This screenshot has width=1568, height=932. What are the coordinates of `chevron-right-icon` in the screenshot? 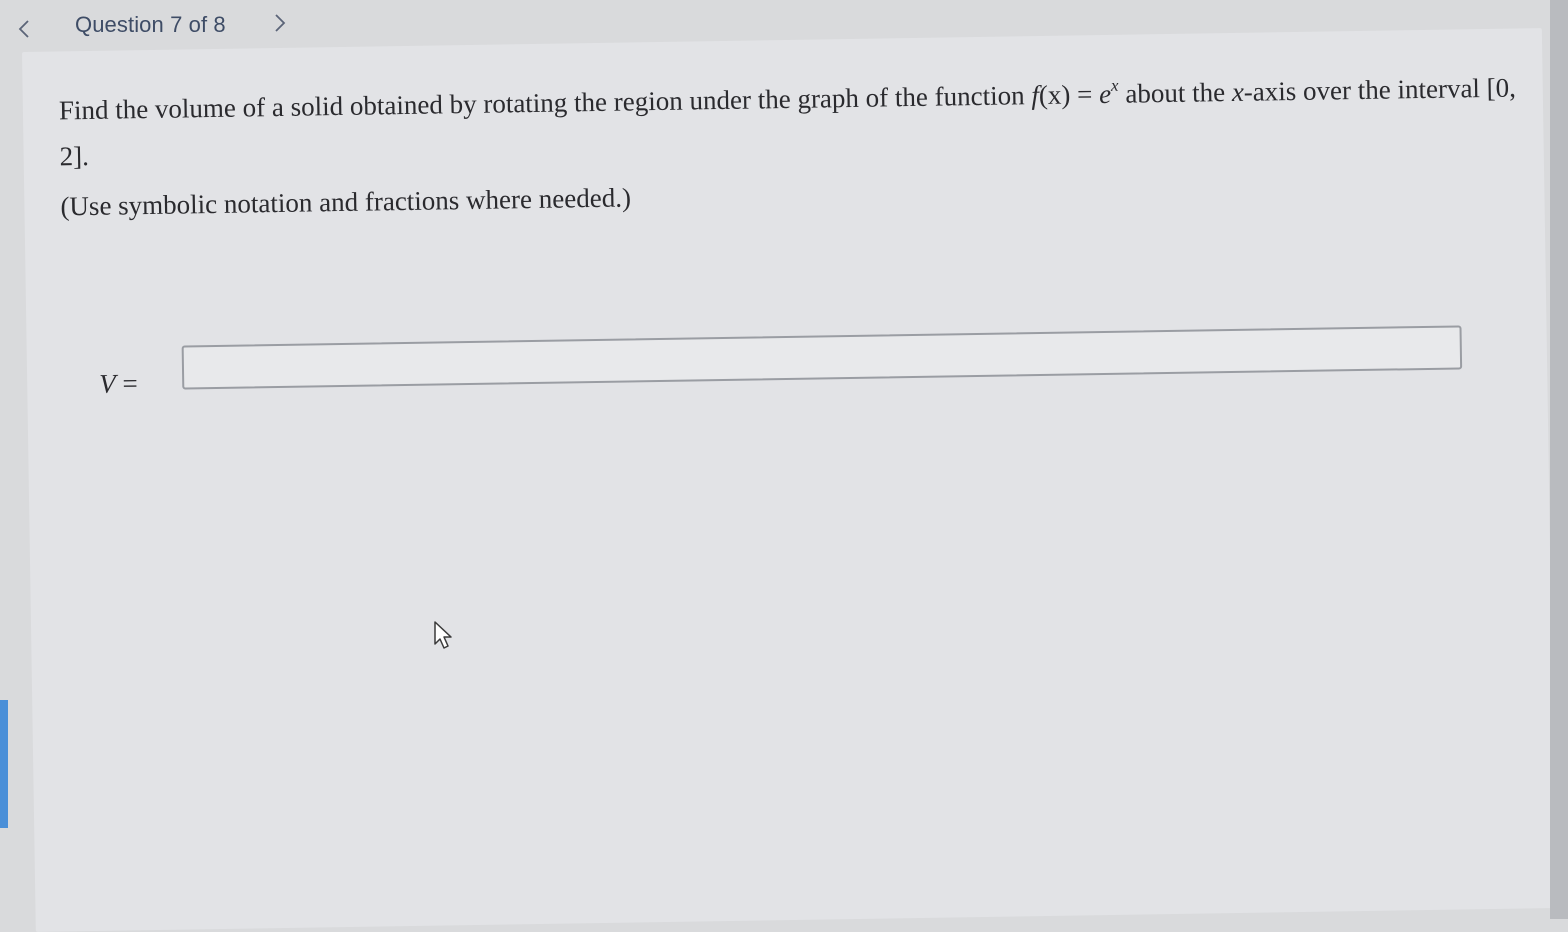 It's located at (280, 23).